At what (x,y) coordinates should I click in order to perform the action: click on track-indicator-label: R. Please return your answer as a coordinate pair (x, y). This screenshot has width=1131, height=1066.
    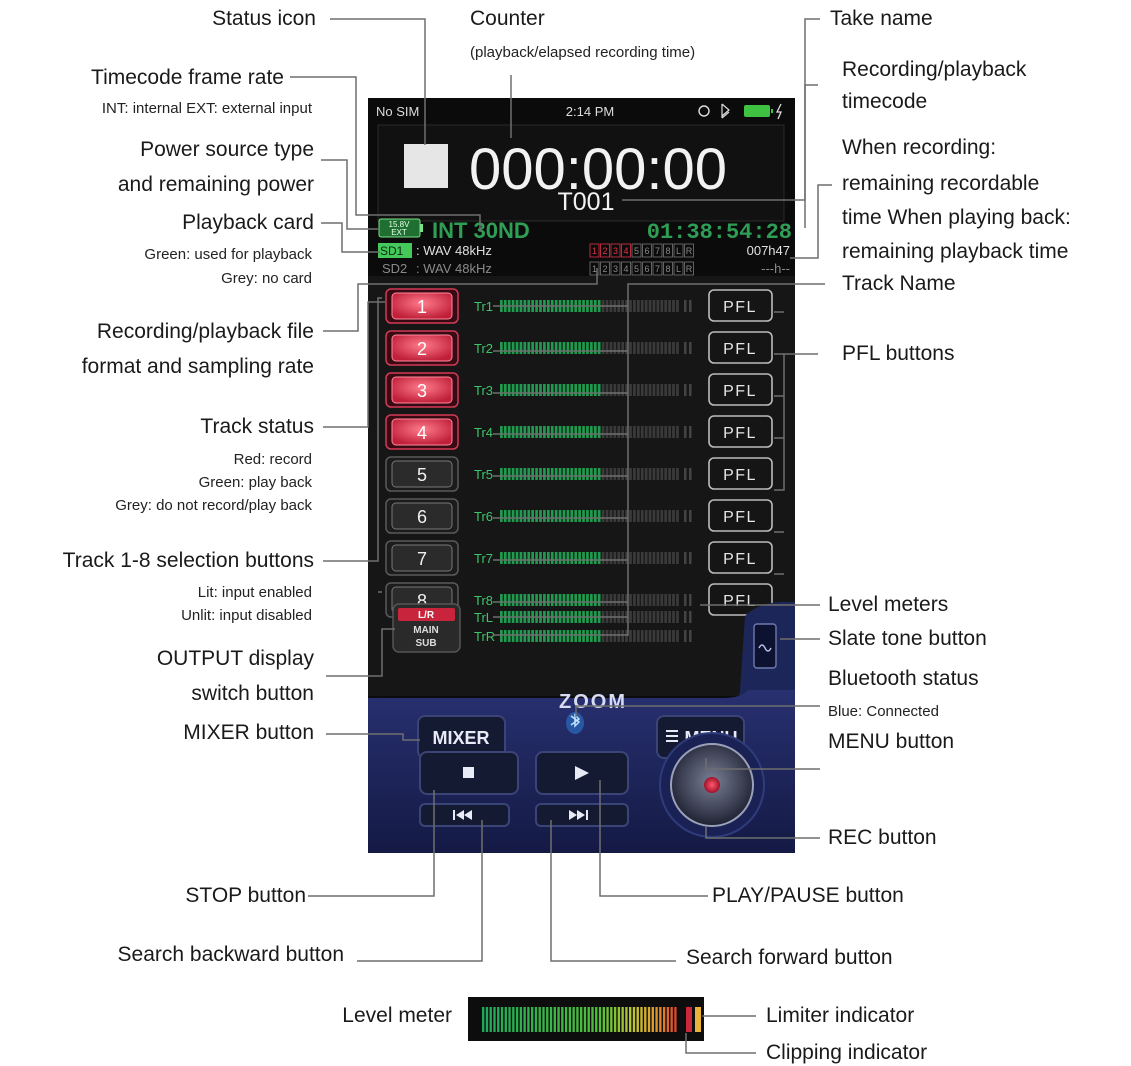
    Looking at the image, I should click on (689, 251).